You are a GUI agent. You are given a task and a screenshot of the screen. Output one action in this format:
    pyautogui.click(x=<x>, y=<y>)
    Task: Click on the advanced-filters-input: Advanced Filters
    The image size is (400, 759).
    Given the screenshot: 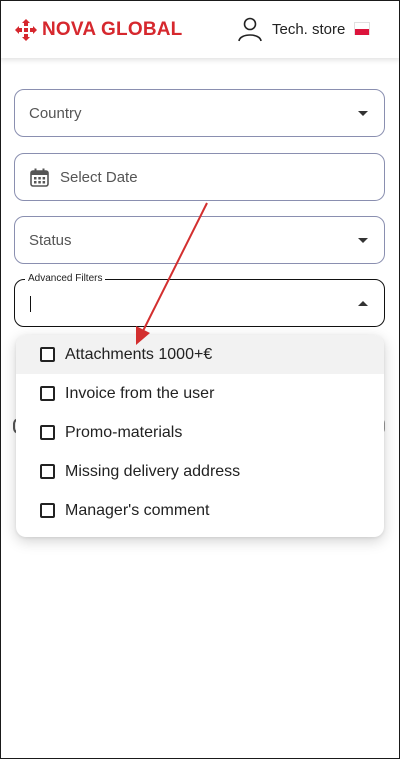 What is the action you would take?
    pyautogui.click(x=199, y=300)
    